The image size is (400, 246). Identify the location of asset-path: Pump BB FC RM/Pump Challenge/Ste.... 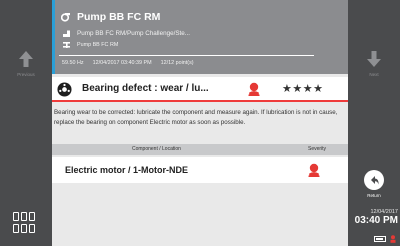
(134, 33).